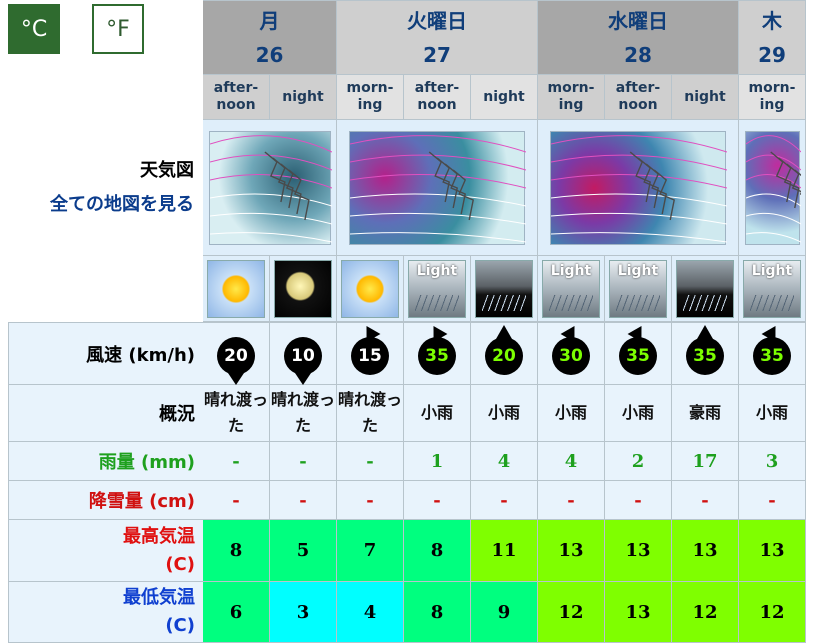 This screenshot has height=643, width=813. What do you see at coordinates (370, 288) in the screenshot?
I see `sunny-icon` at bounding box center [370, 288].